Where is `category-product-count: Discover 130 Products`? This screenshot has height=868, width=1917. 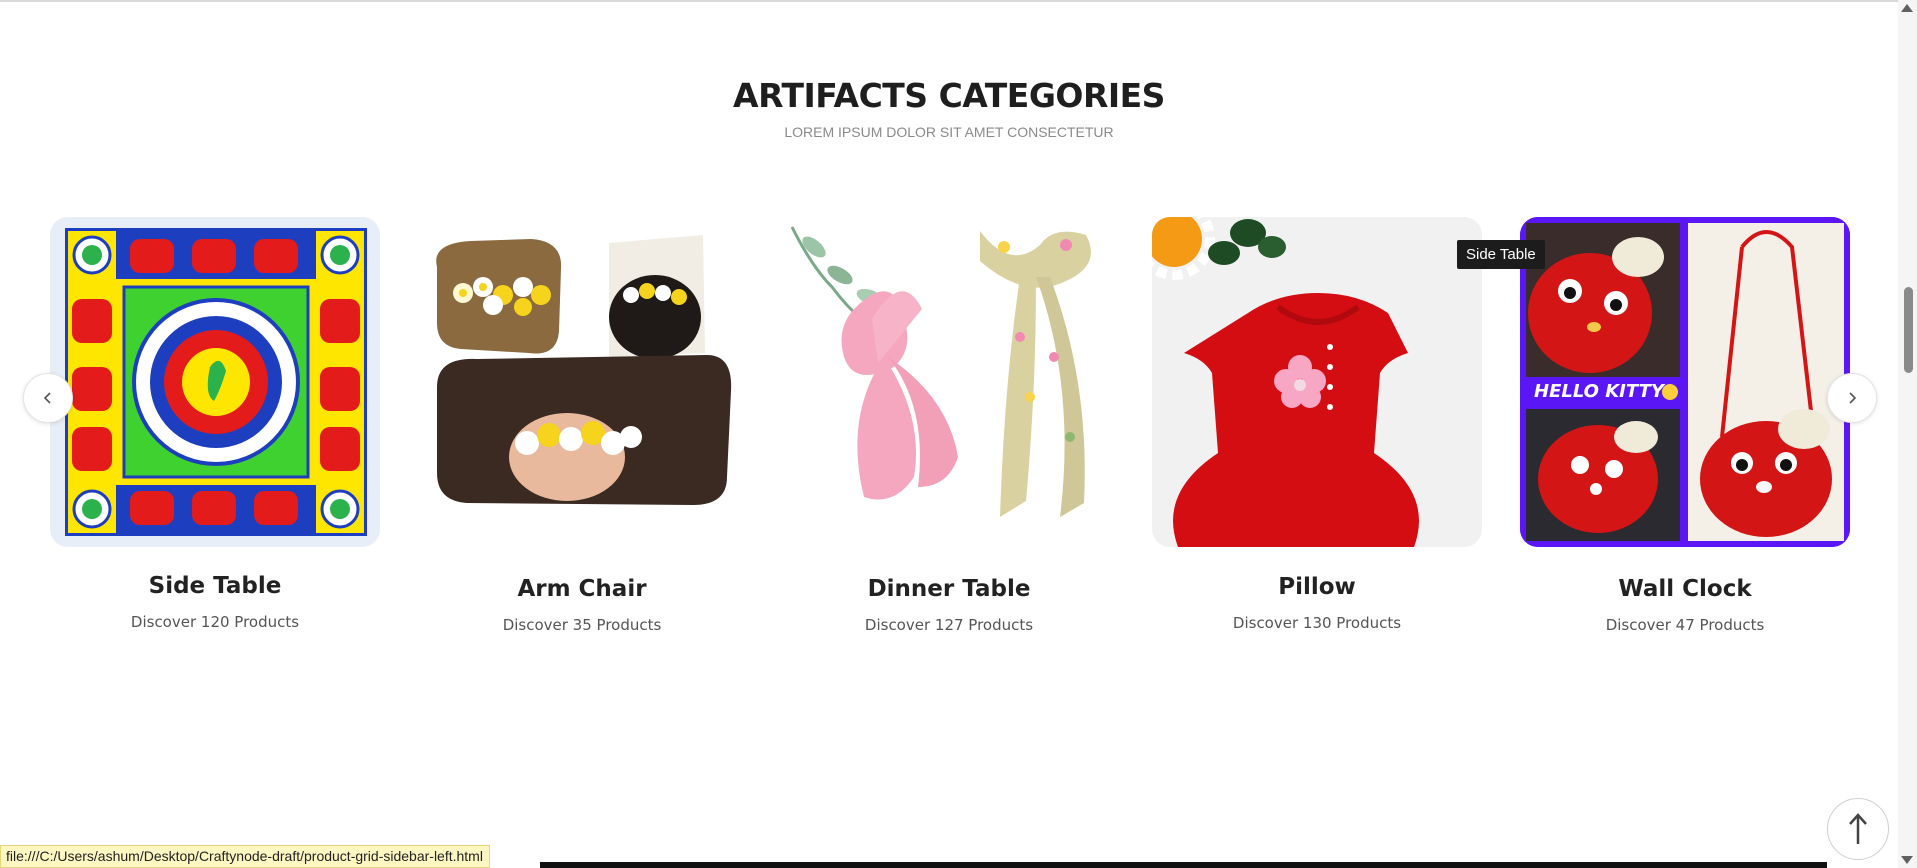 category-product-count: Discover 130 Products is located at coordinates (1317, 623).